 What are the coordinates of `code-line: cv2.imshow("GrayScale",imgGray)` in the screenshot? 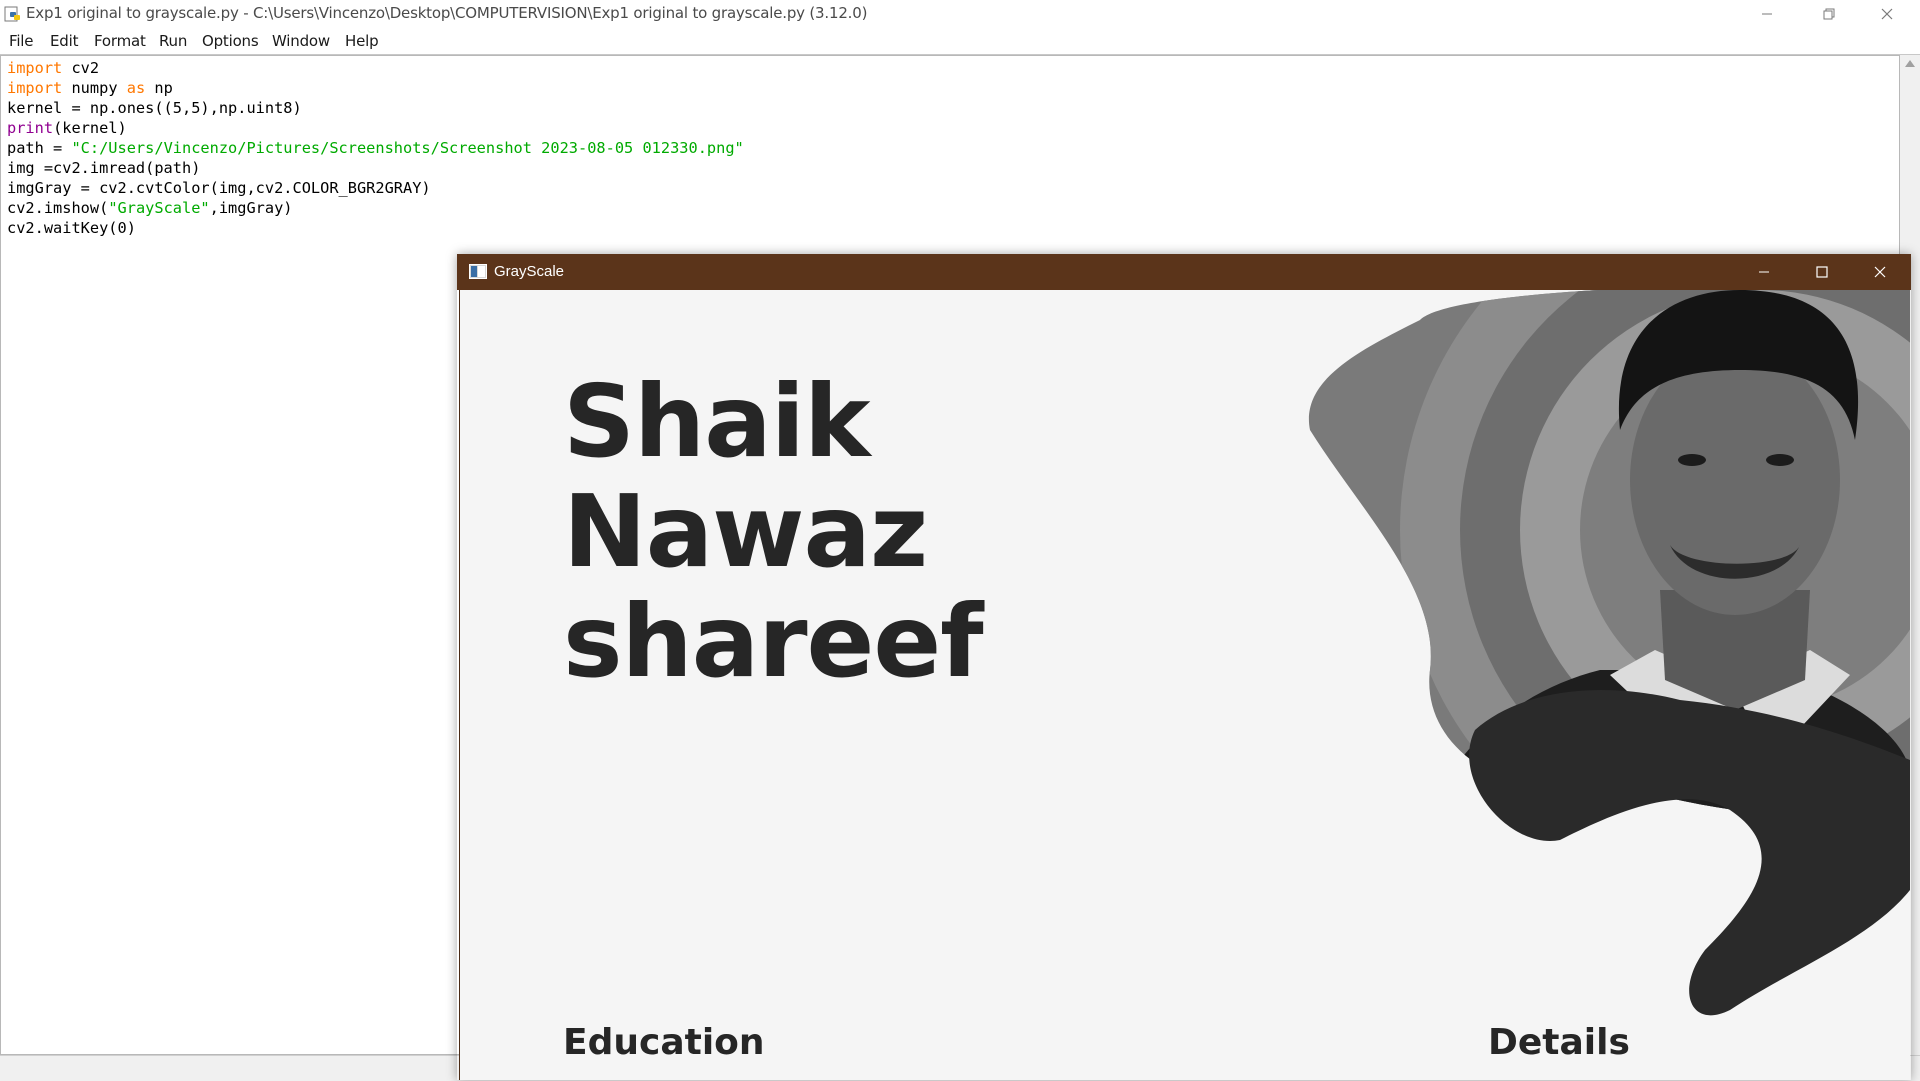 It's located at (375, 208).